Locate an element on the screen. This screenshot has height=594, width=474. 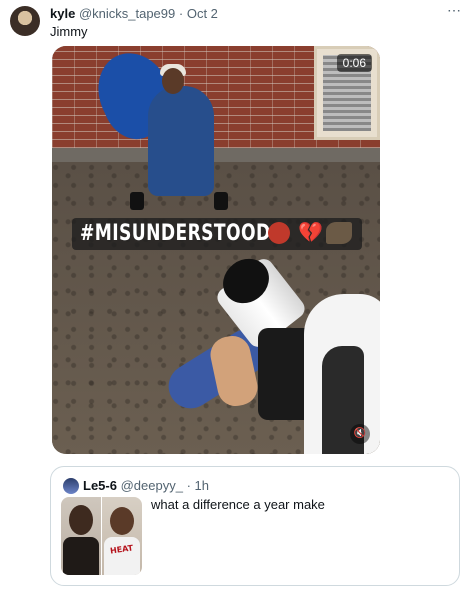
author-handle: @knicks_tape99 is located at coordinates (127, 13).